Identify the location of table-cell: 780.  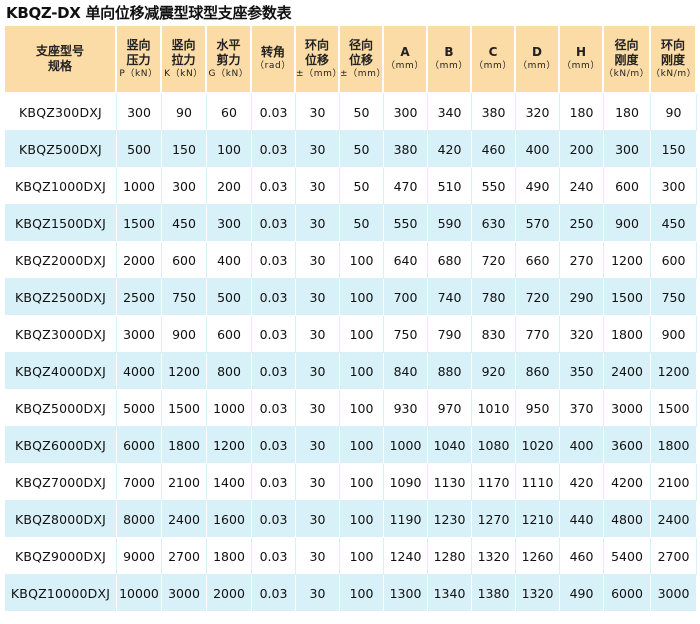
(494, 297).